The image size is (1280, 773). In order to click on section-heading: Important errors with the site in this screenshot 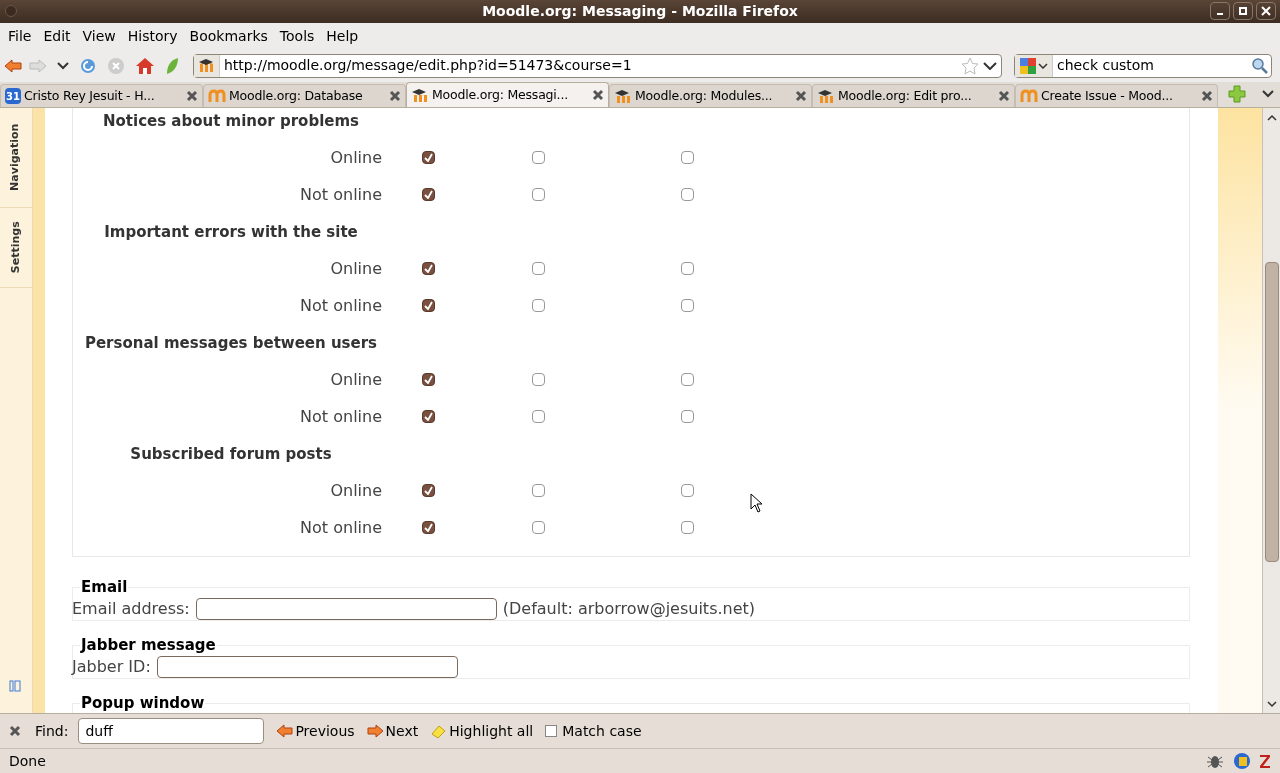, I will do `click(231, 231)`.